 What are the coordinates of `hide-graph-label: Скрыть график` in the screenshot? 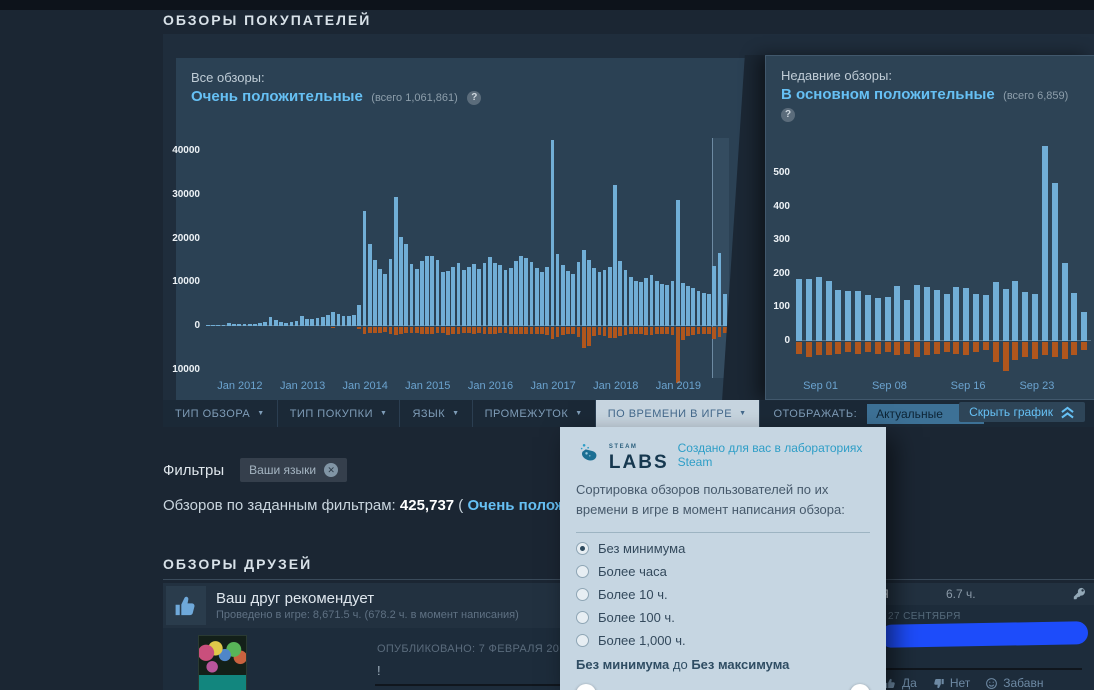 It's located at (1011, 412).